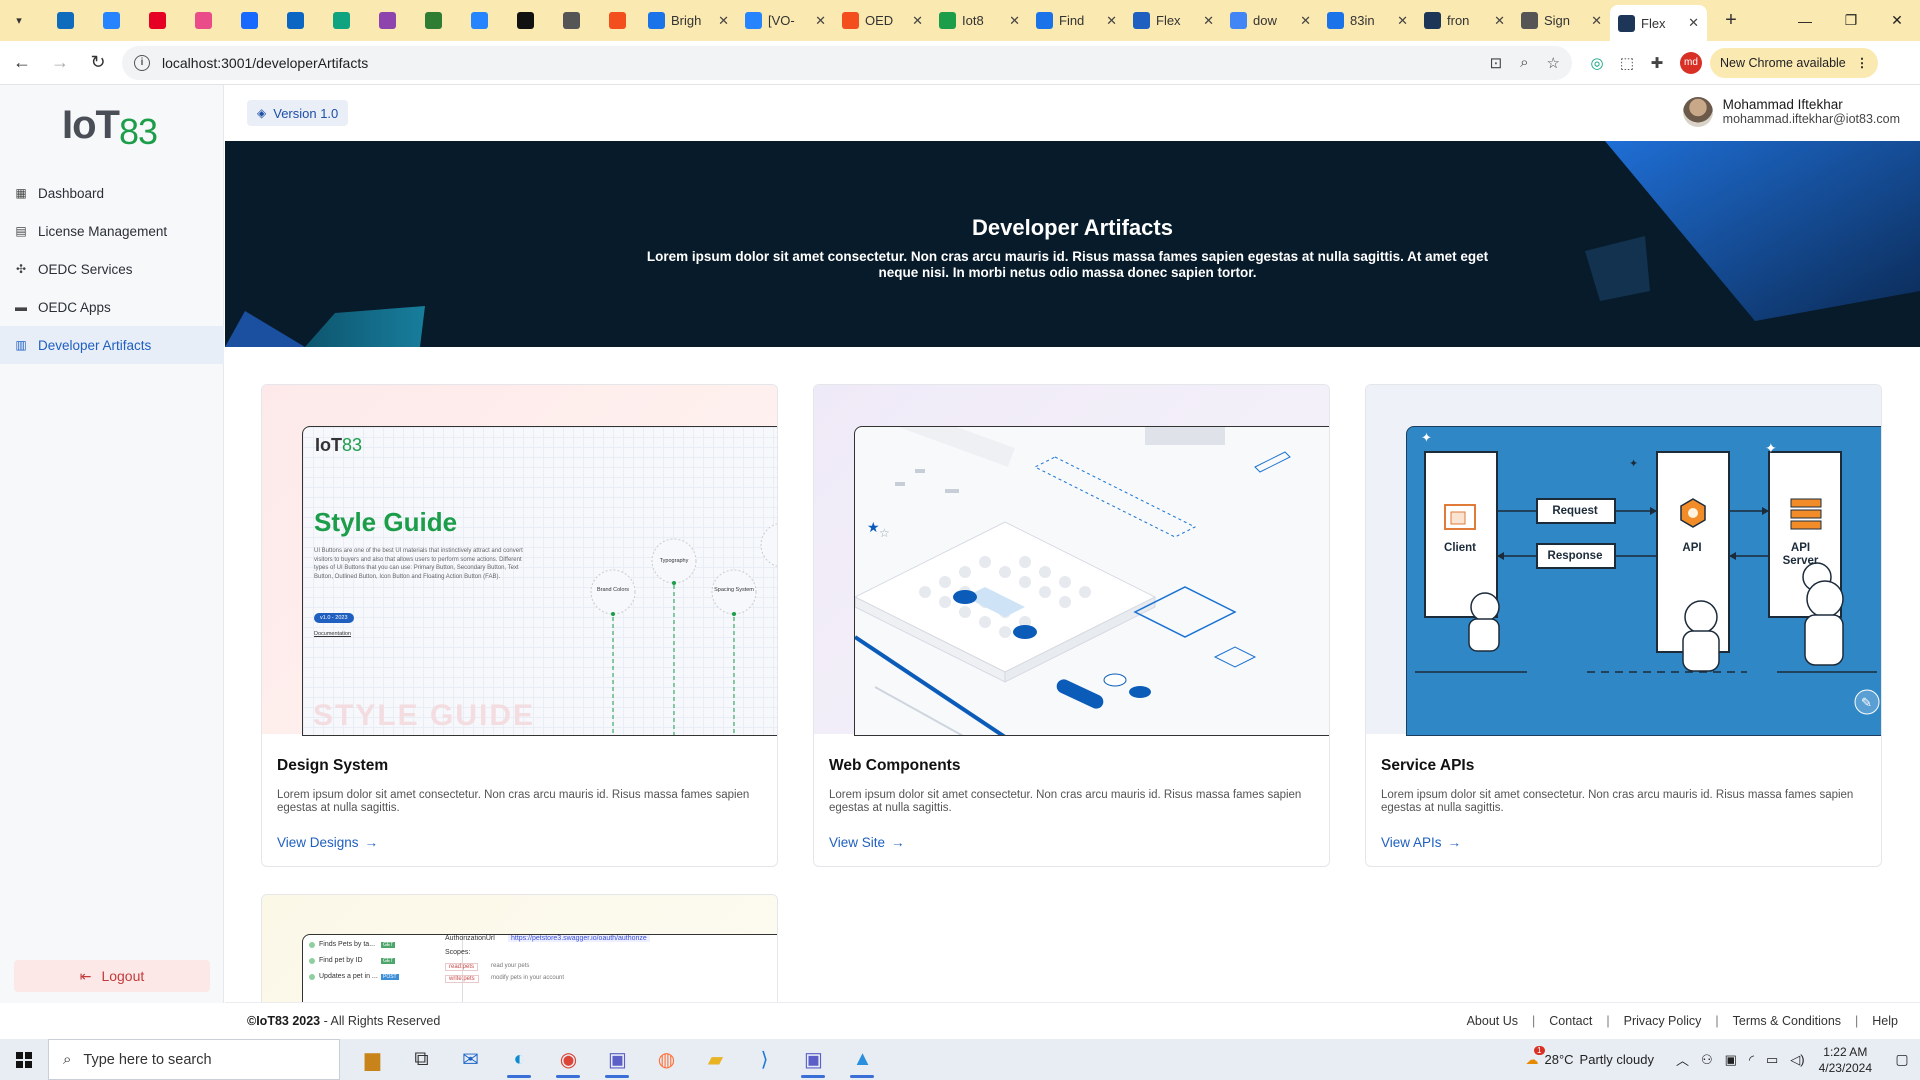 This screenshot has width=1920, height=1080. What do you see at coordinates (22, 63) in the screenshot?
I see `back-button: ←` at bounding box center [22, 63].